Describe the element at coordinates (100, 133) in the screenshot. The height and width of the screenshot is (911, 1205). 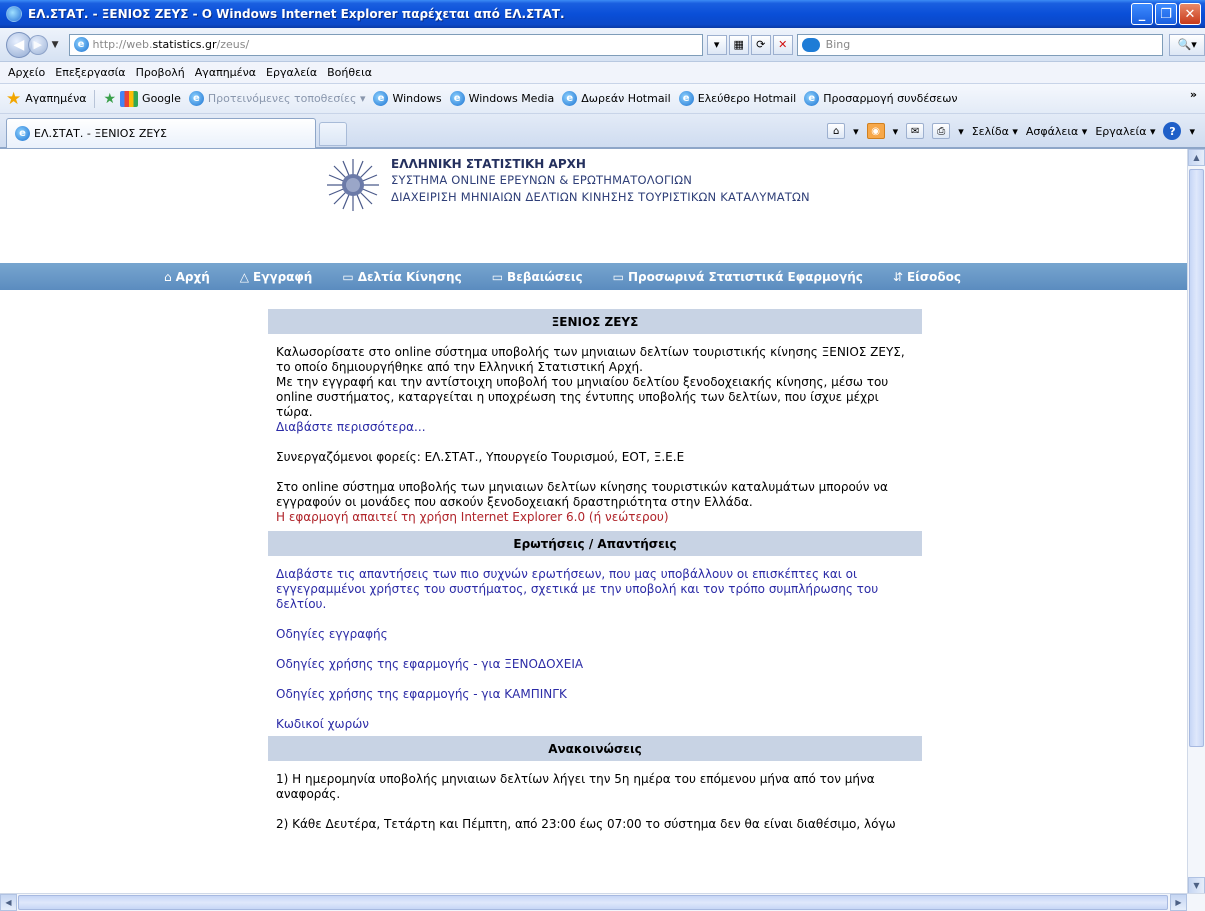
I see `tab-label: ΕΛ.ΣΤΑΤ. - ΞΕΝΙΟΣ ΖΕΥΣ` at that location.